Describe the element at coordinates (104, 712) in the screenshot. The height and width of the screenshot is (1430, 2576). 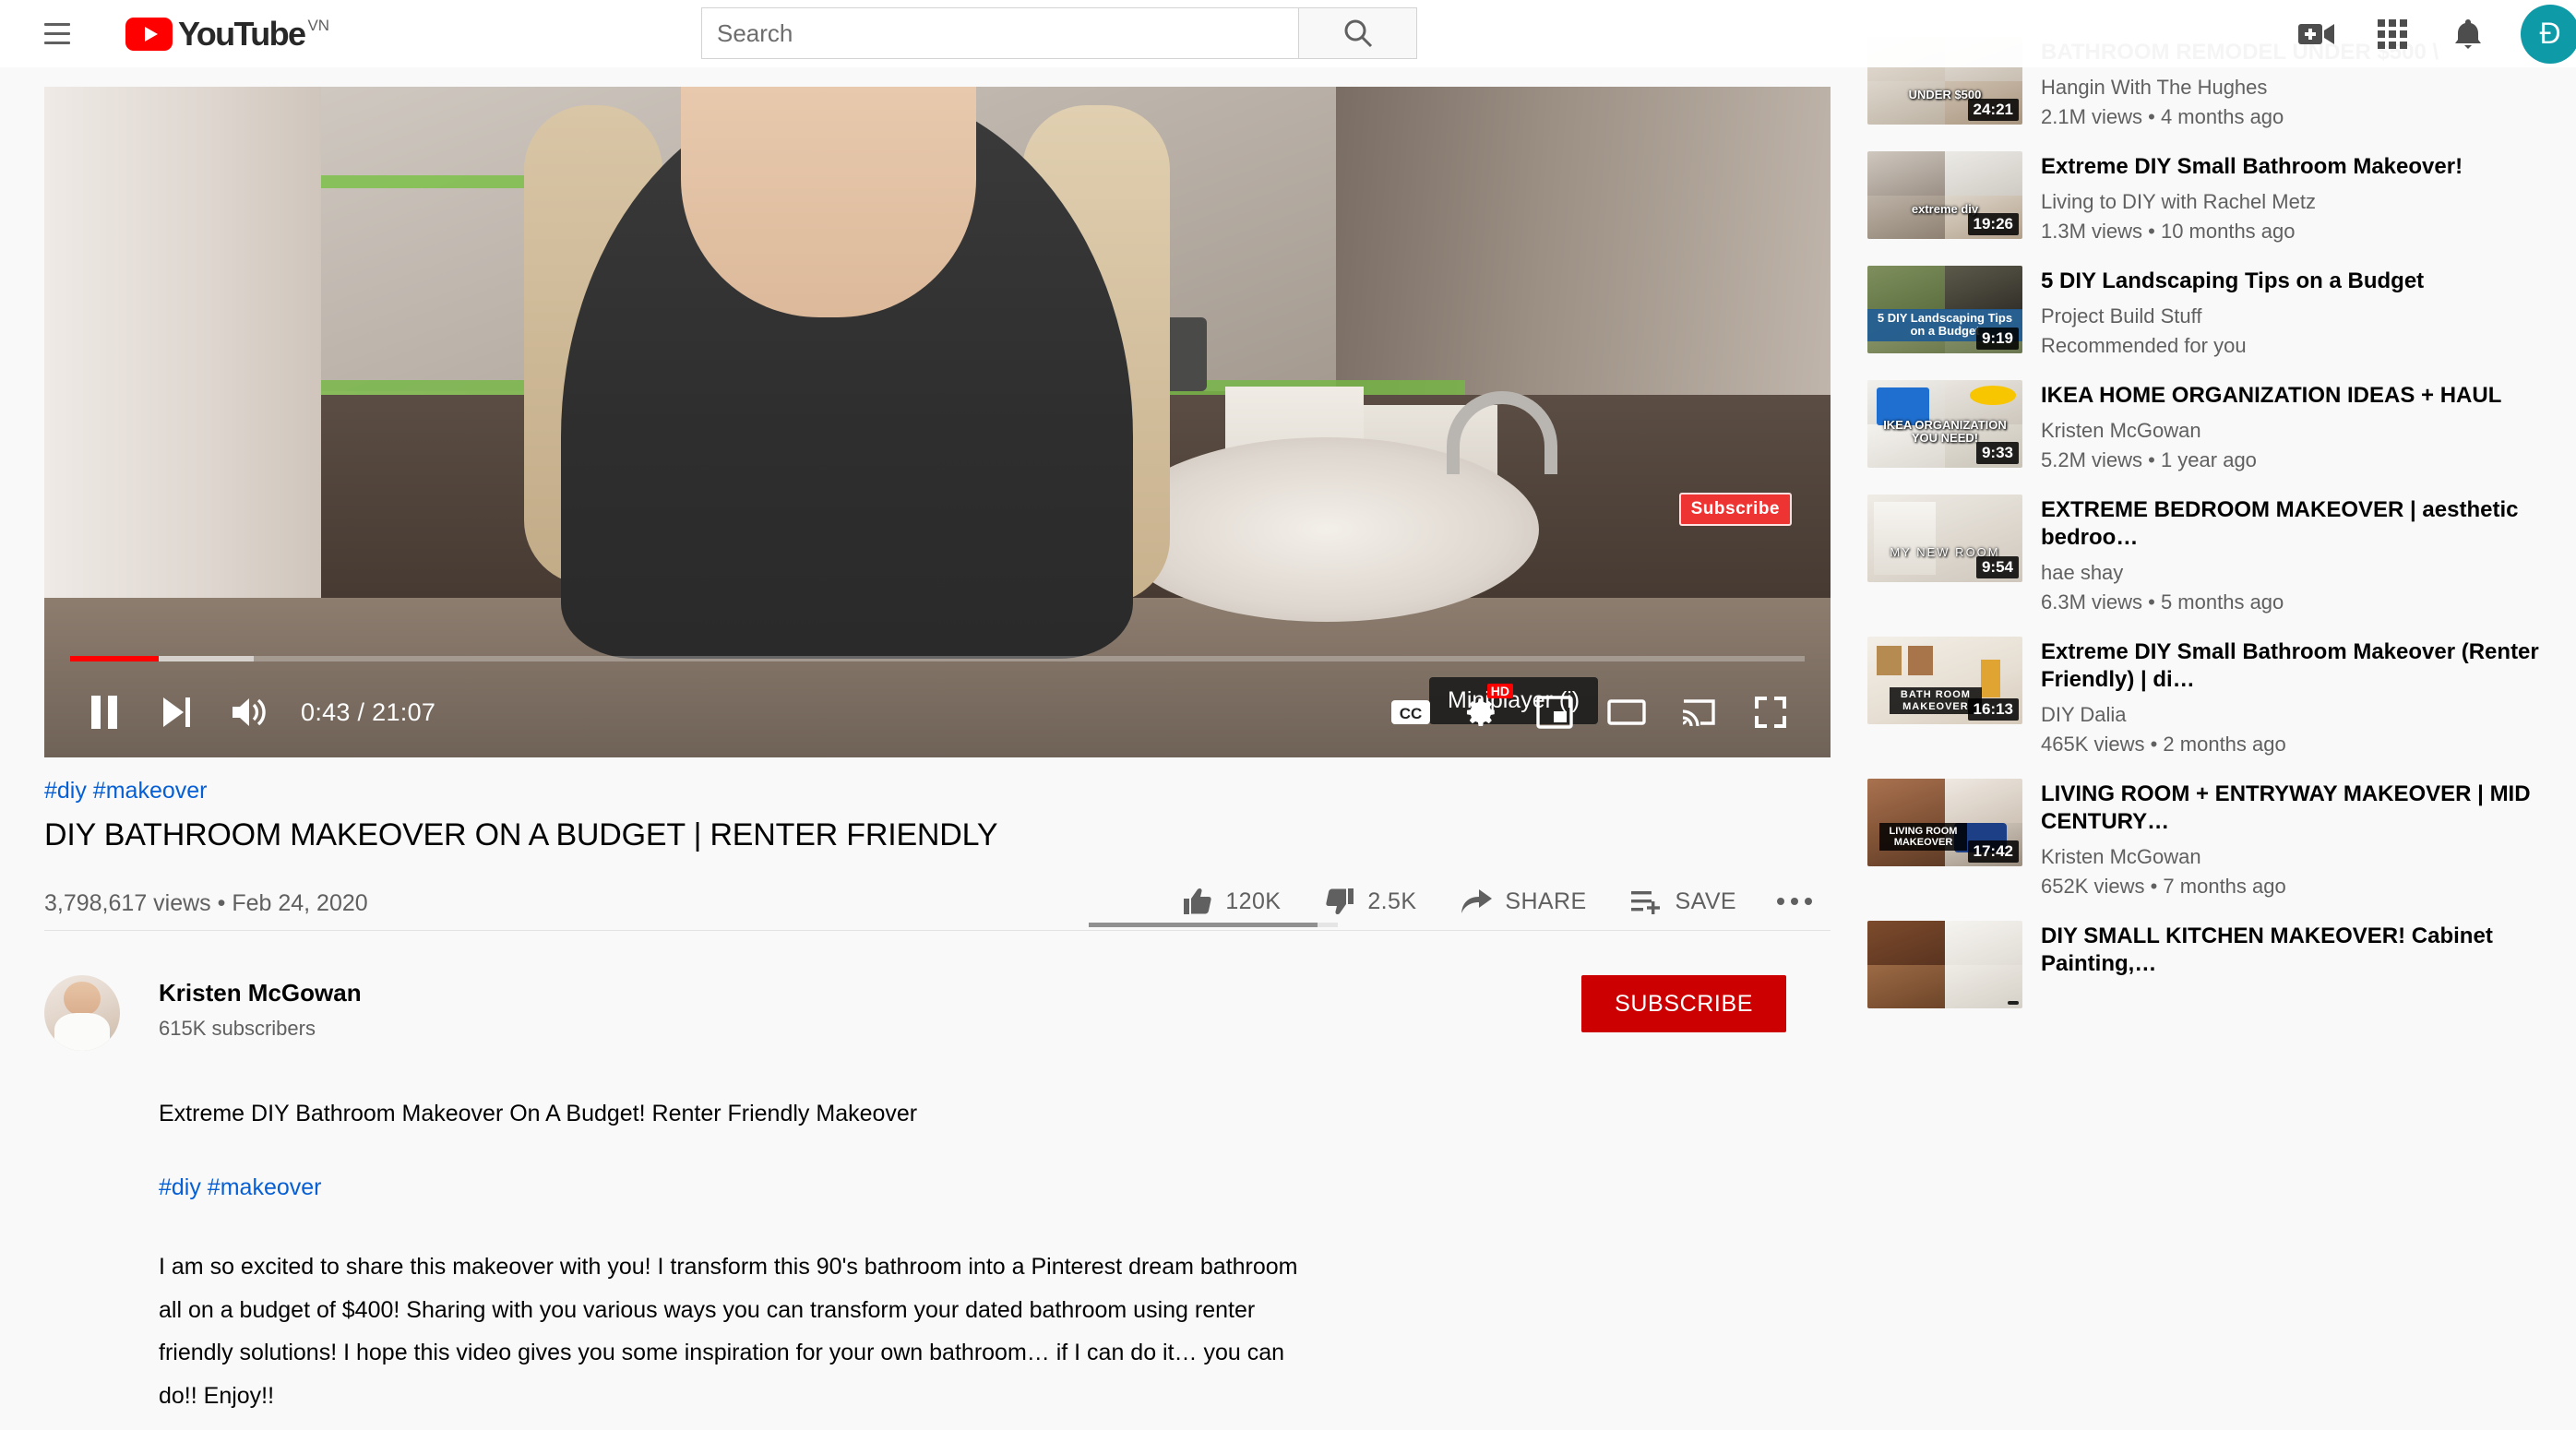
I see `pause-button` at that location.